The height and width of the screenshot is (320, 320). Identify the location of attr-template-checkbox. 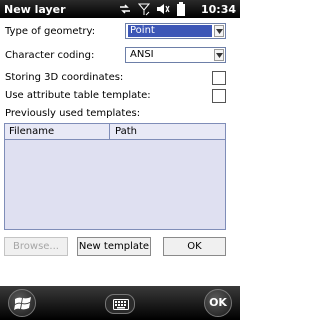
(219, 96).